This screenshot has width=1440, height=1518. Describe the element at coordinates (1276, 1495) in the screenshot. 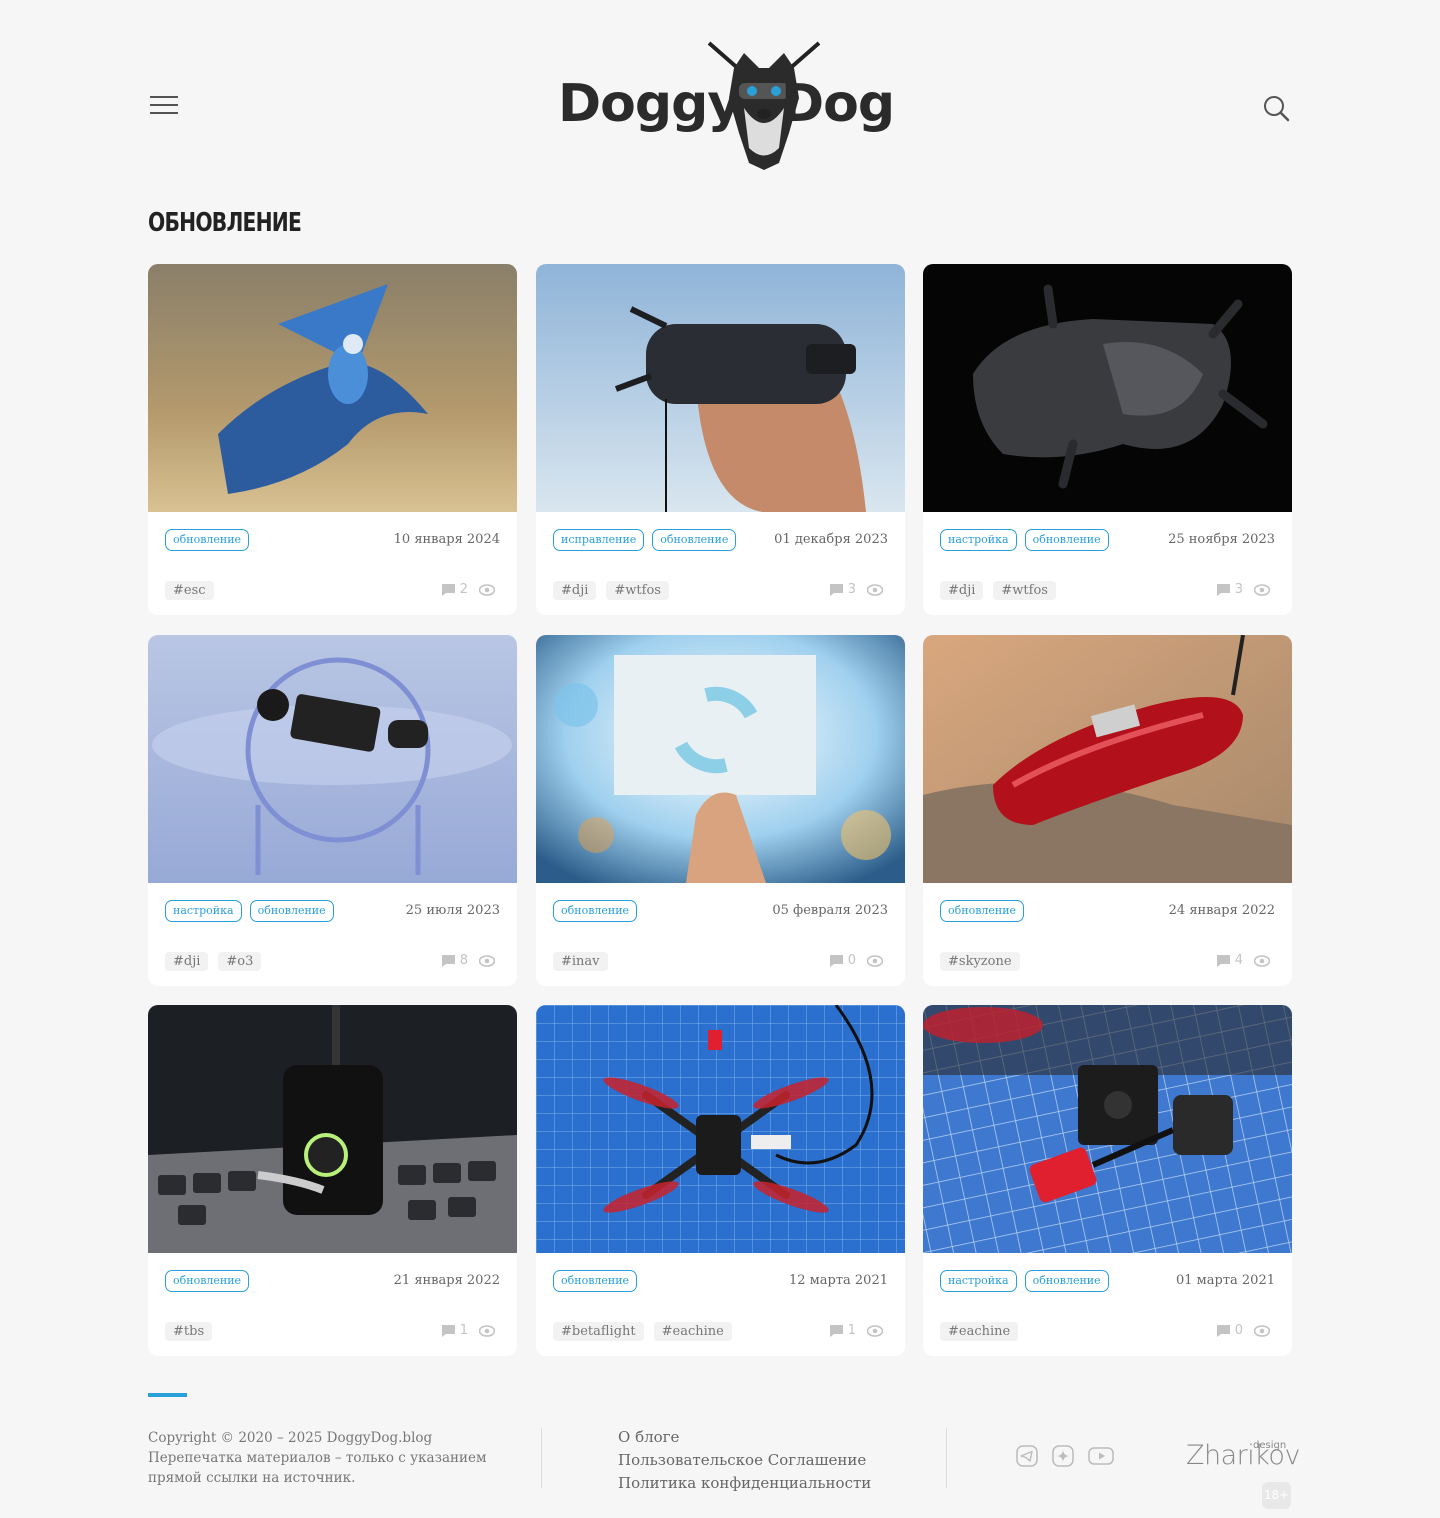

I see `age-rating-badge: 18+` at that location.